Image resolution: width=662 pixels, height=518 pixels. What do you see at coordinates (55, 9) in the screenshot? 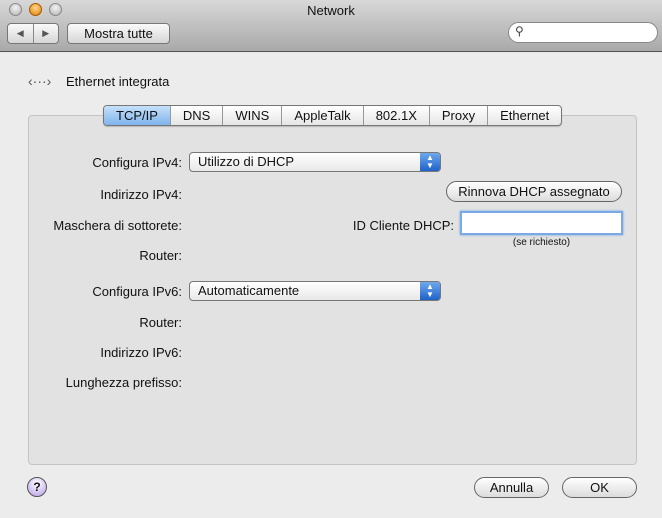
I see `zoom-button` at bounding box center [55, 9].